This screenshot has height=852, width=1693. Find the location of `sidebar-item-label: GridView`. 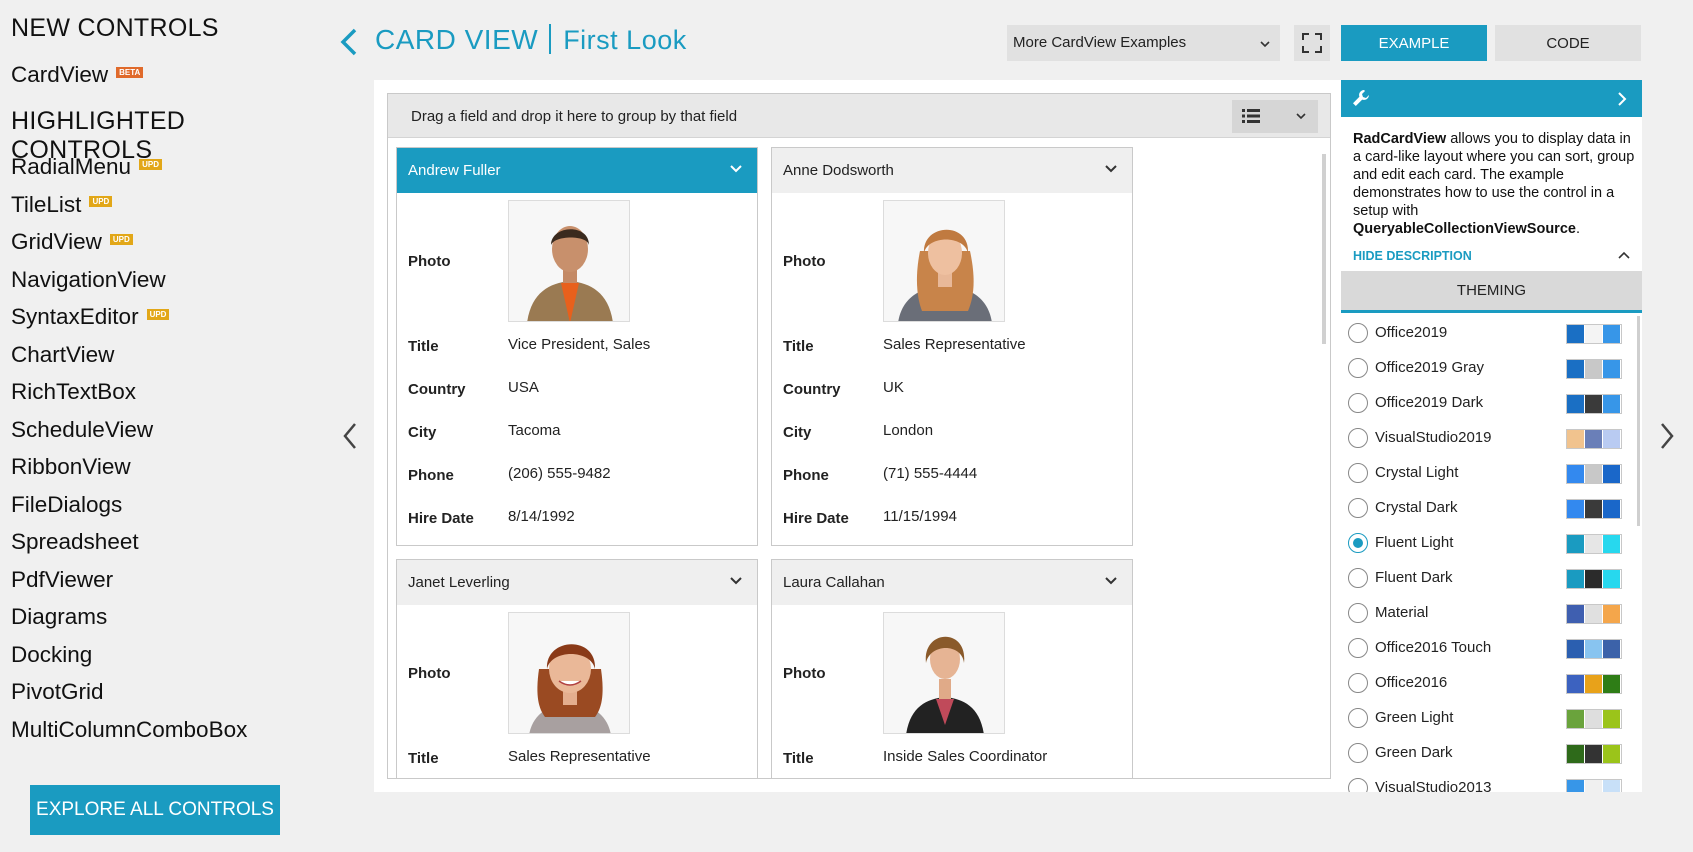

sidebar-item-label: GridView is located at coordinates (56, 241).